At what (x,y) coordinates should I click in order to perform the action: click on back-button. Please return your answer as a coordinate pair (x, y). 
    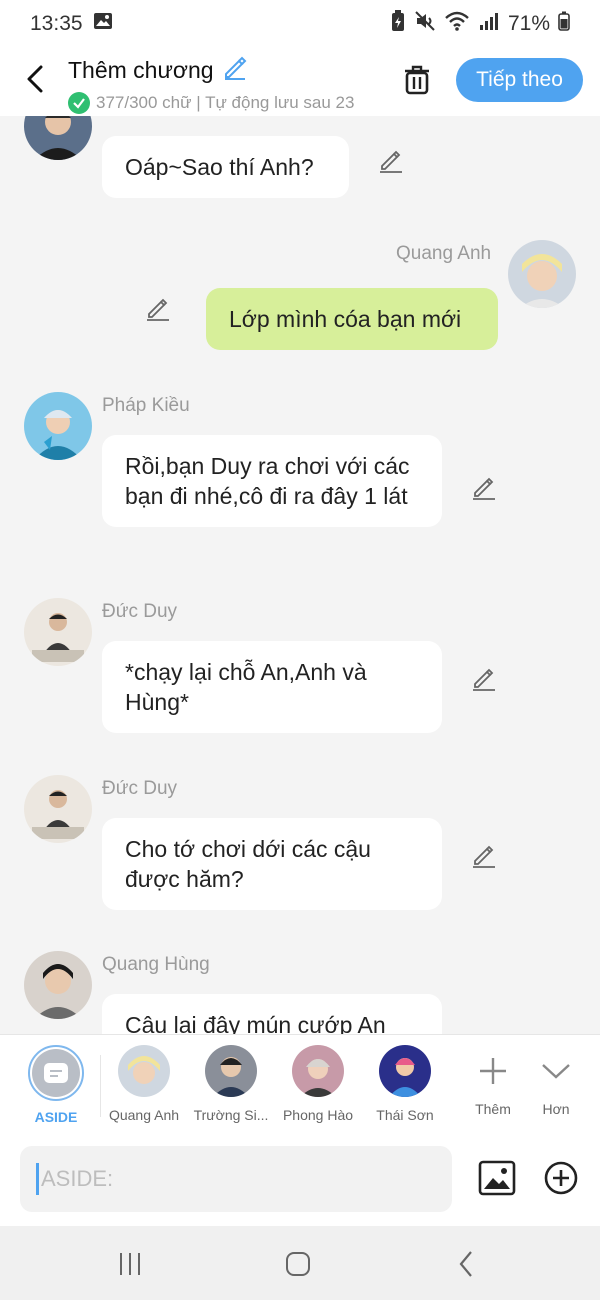
    Looking at the image, I should click on (35, 79).